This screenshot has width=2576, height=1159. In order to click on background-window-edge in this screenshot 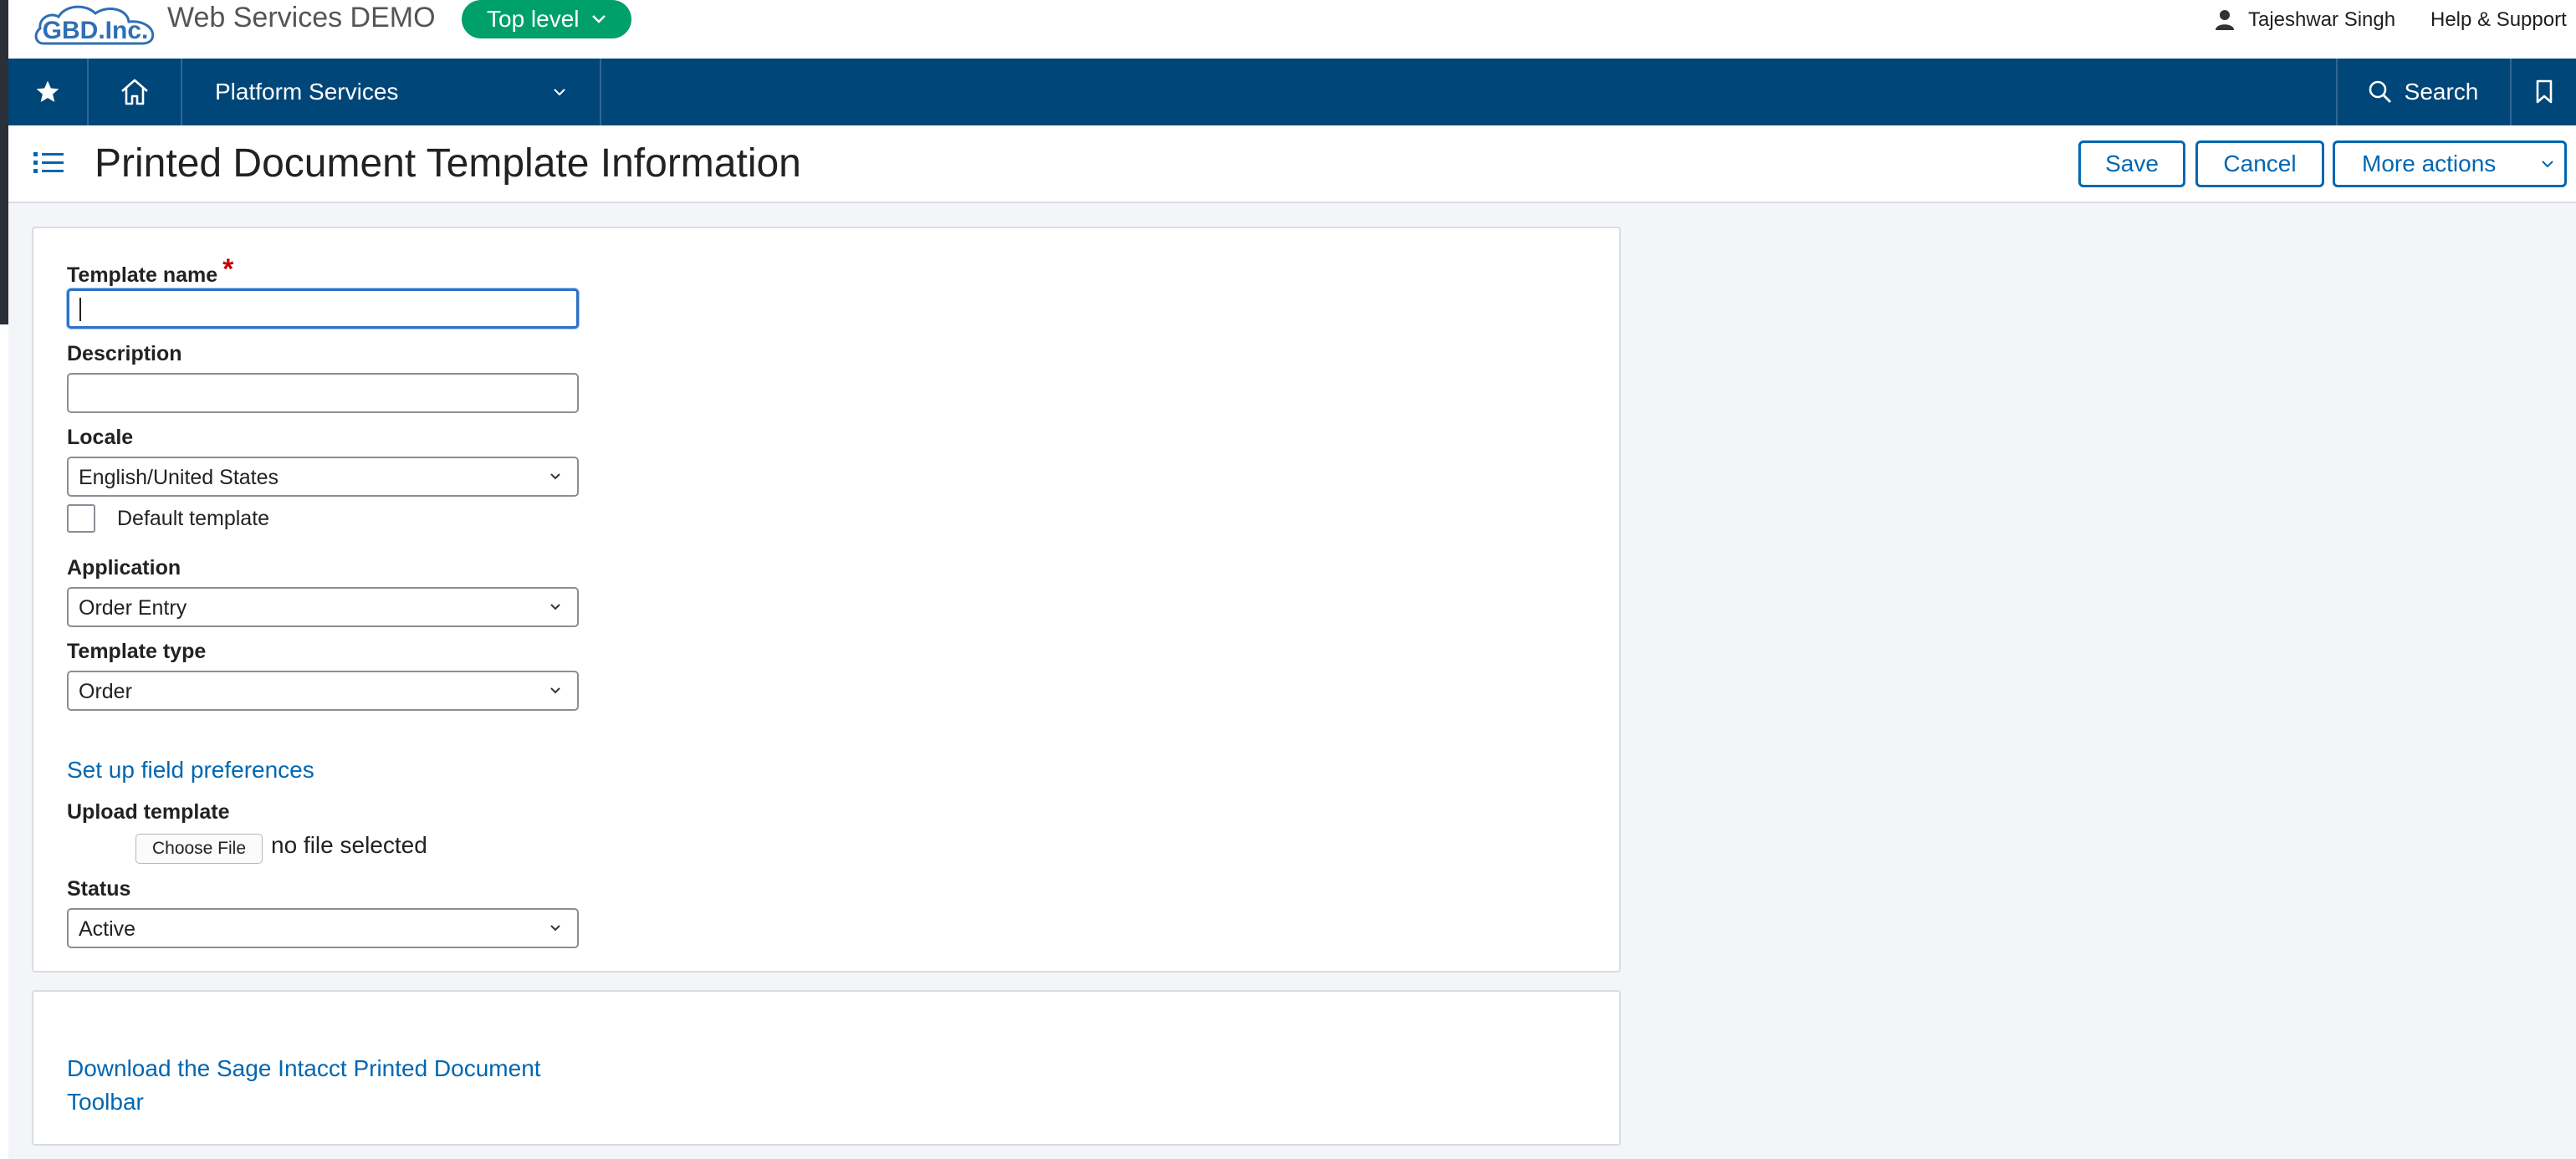, I will do `click(4, 579)`.